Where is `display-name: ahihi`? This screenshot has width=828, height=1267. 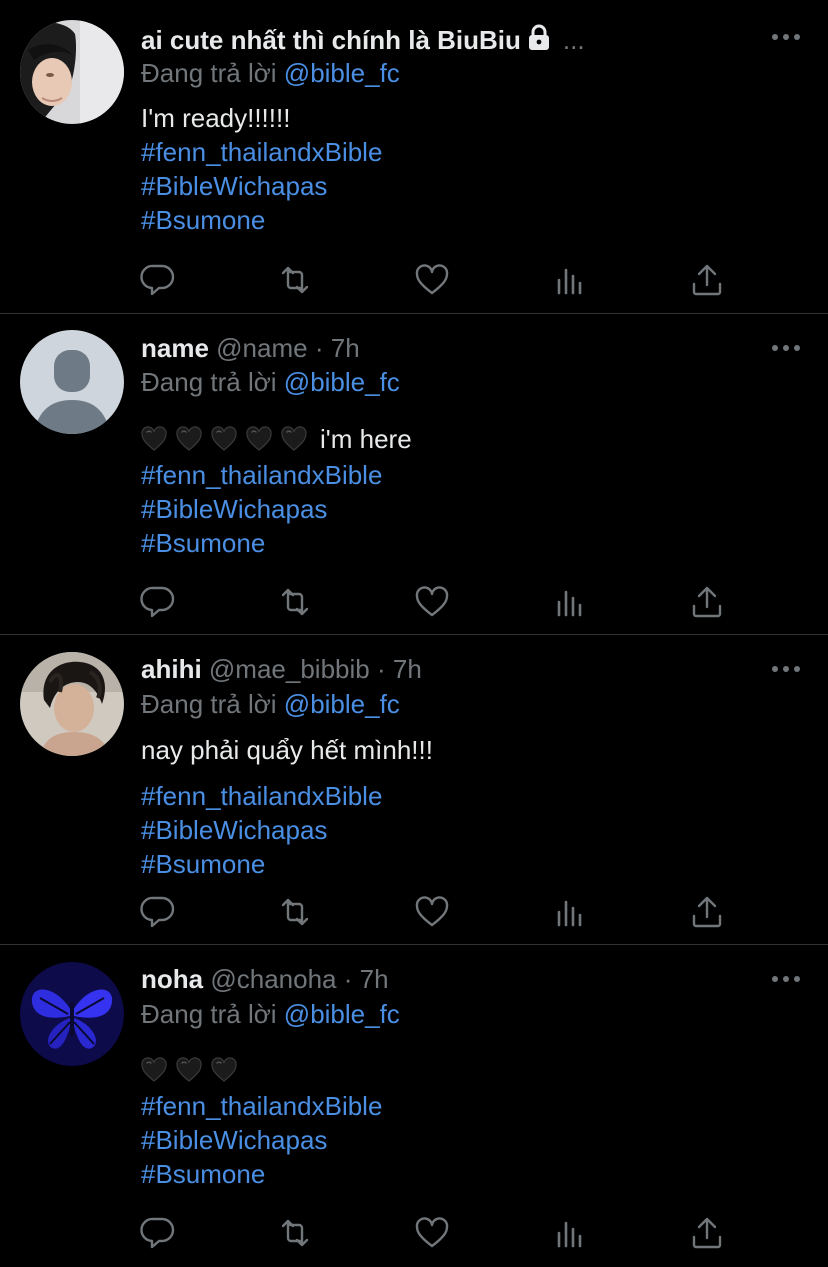 display-name: ahihi is located at coordinates (171, 669).